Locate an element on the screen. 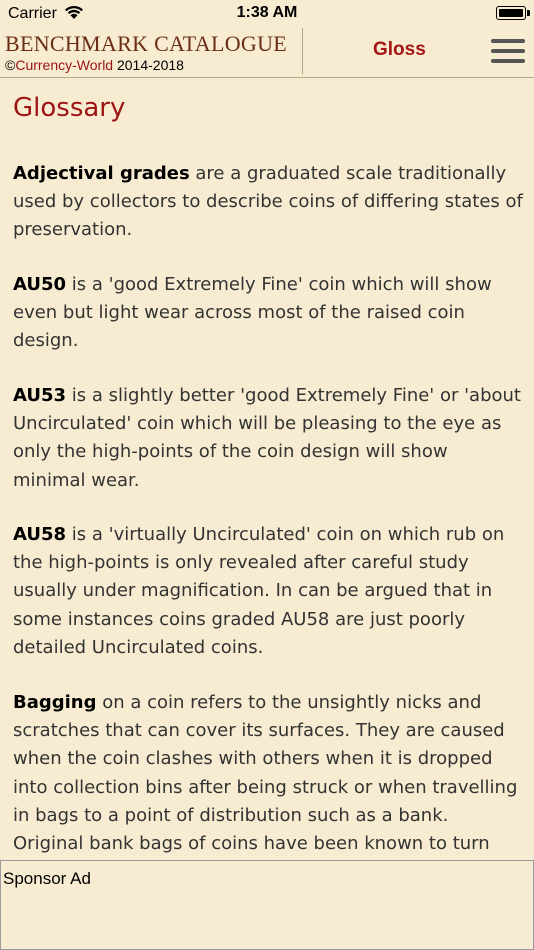 This screenshot has height=950, width=534. copyright-years: 2014-2018 is located at coordinates (148, 65).